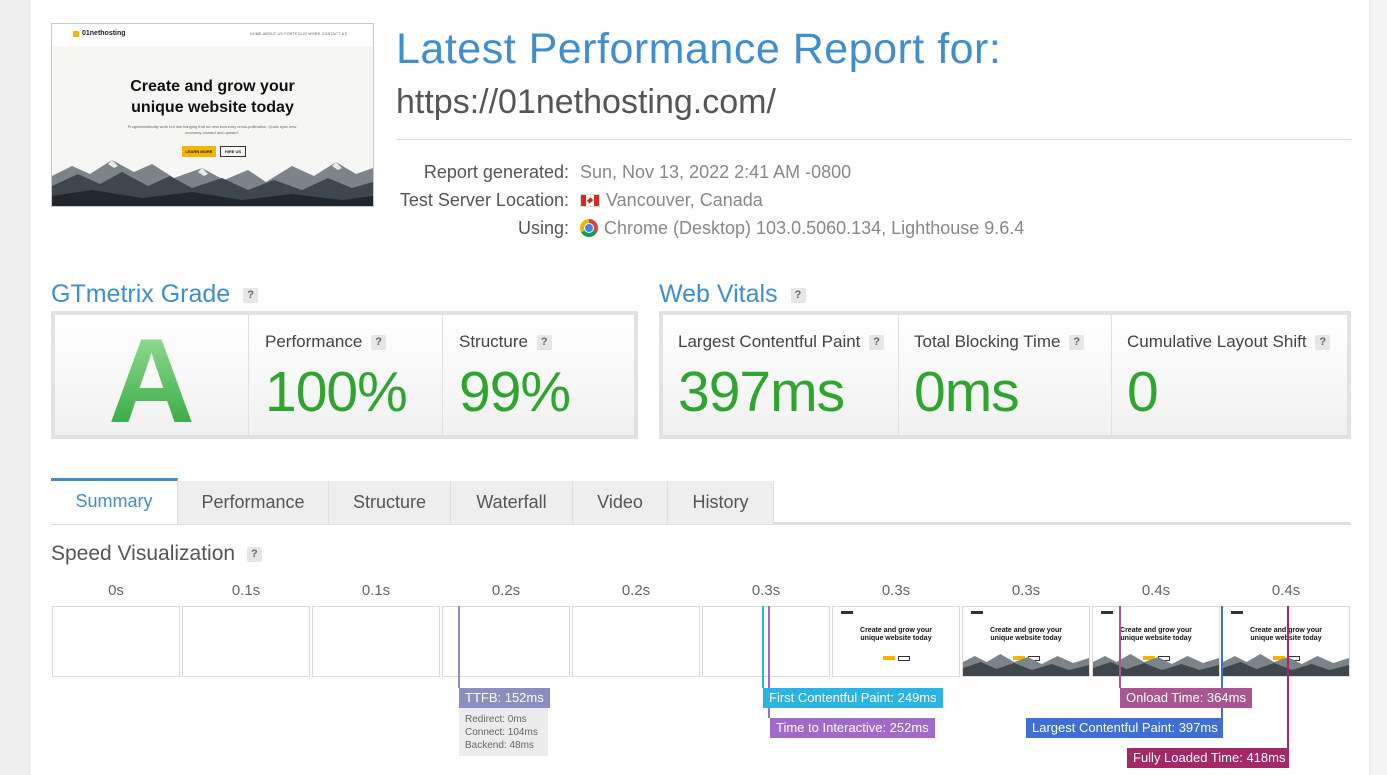 Image resolution: width=1387 pixels, height=775 pixels. Describe the element at coordinates (620, 502) in the screenshot. I see `tab-video: Video` at that location.